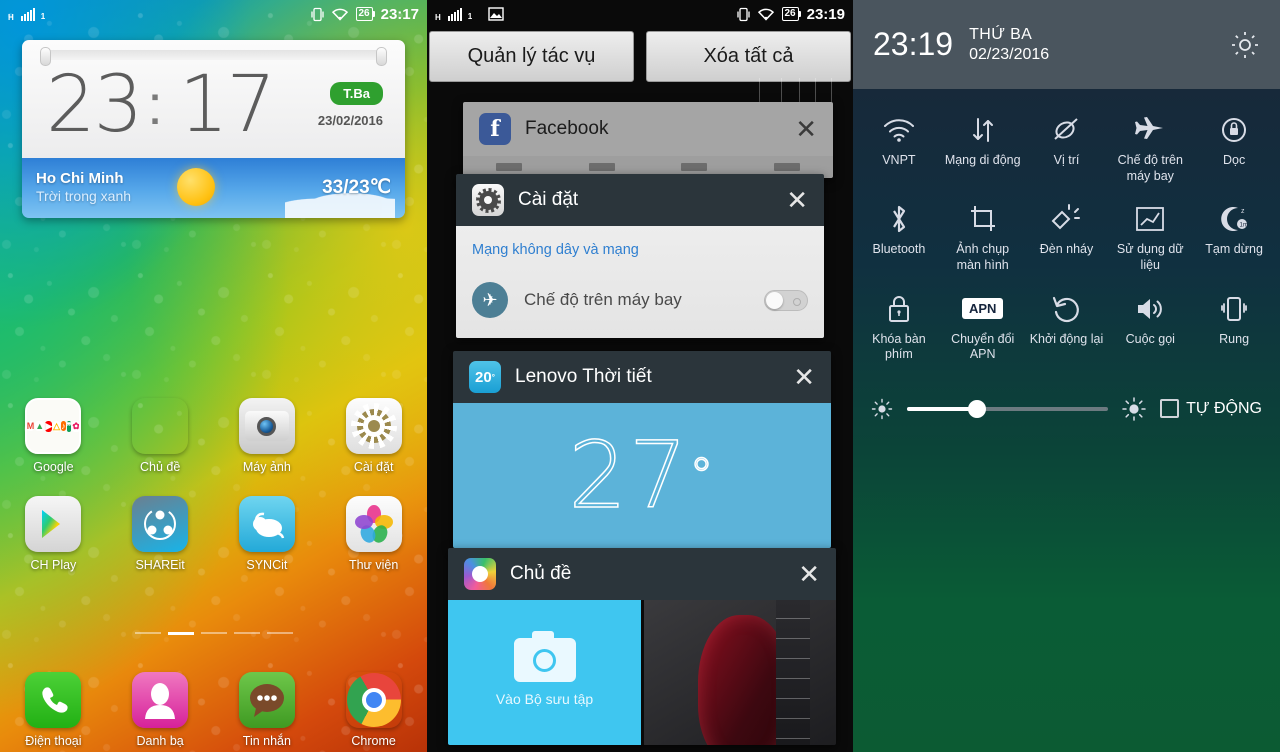  What do you see at coordinates (1234, 149) in the screenshot?
I see `qs-tile-rotation: Dọc` at bounding box center [1234, 149].